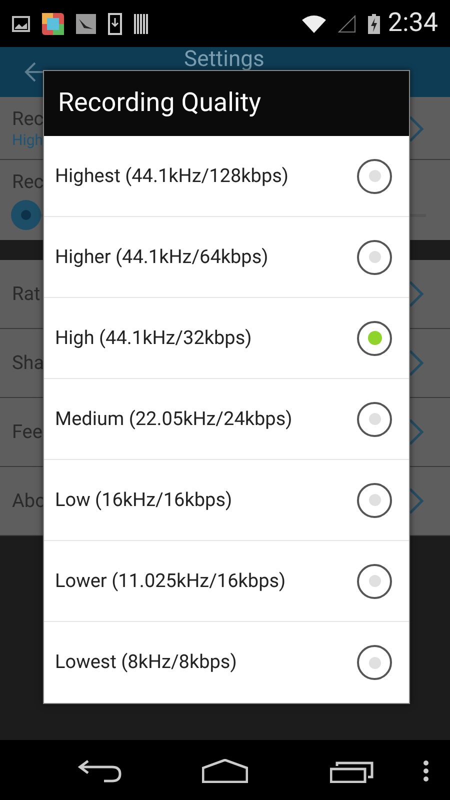 This screenshot has width=450, height=800. What do you see at coordinates (100, 771) in the screenshot?
I see `back-icon` at bounding box center [100, 771].